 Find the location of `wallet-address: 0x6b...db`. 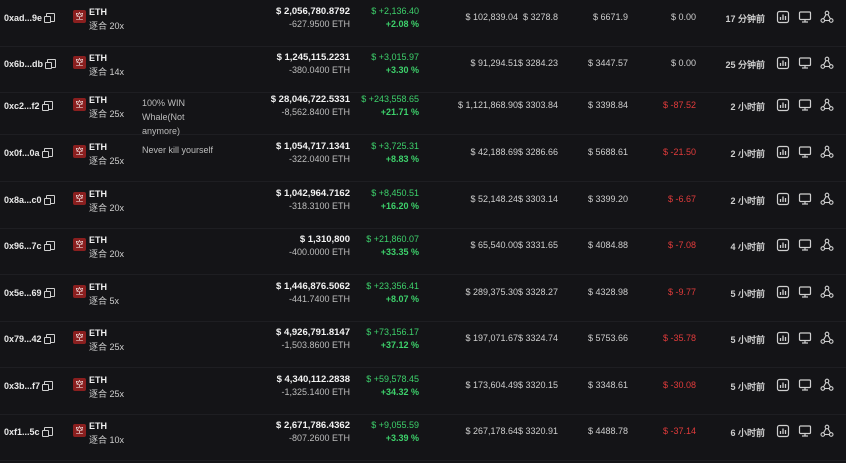

wallet-address: 0x6b...db is located at coordinates (30, 63).